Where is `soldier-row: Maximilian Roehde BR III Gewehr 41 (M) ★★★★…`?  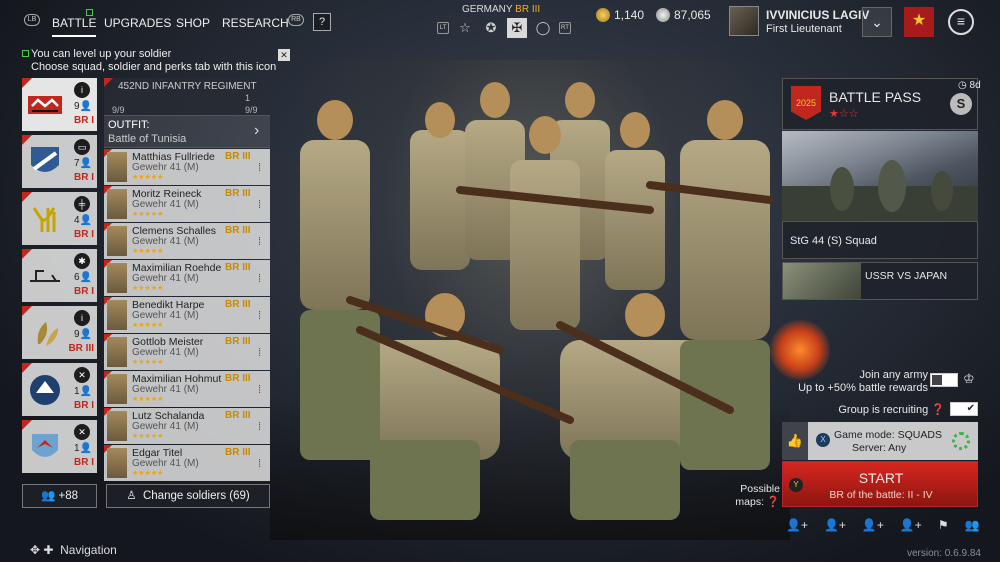
soldier-row: Maximilian Roehde BR III Gewehr 41 (M) ★★★★… is located at coordinates (187, 278).